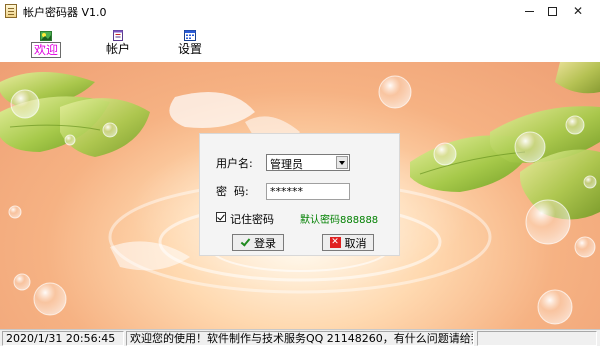 Image resolution: width=600 pixels, height=346 pixels. I want to click on title-bar: 帐户密码器 V1.0 ✕, so click(300, 11).